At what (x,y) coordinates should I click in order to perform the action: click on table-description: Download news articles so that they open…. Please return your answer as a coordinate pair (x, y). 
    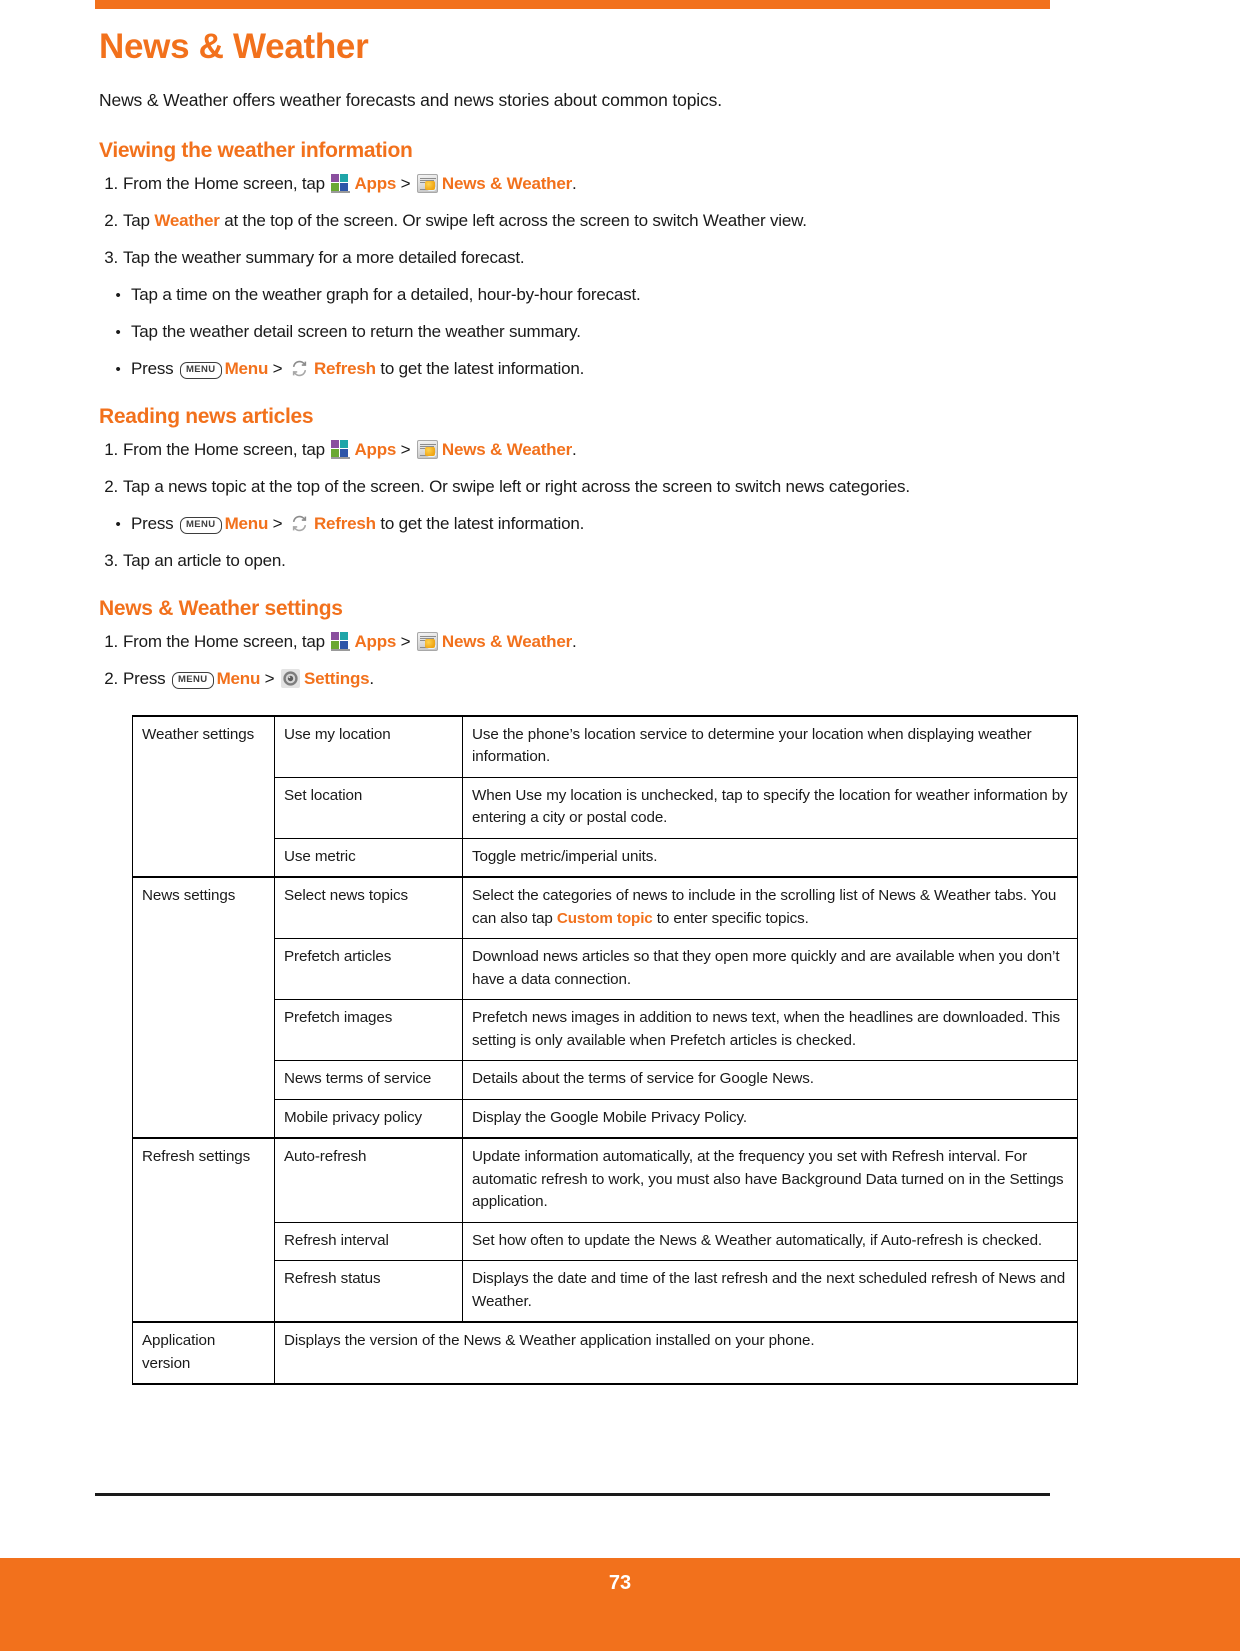
    Looking at the image, I should click on (770, 969).